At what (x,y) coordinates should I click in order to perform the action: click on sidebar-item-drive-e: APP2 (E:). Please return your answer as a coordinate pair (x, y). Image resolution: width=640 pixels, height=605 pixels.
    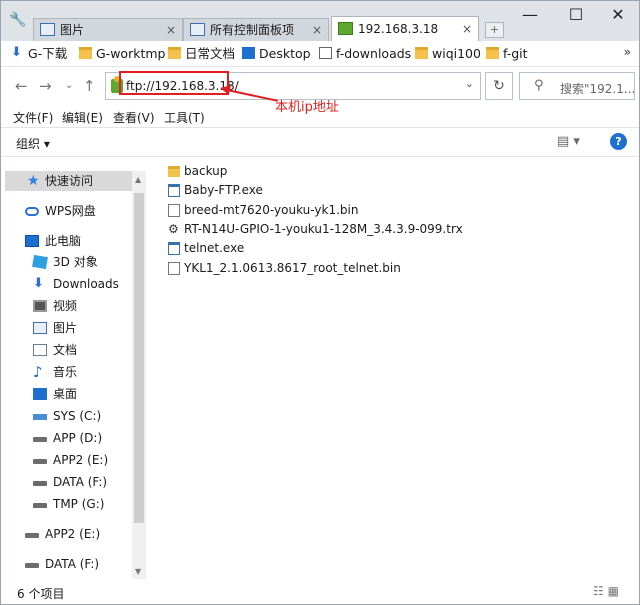
    Looking at the image, I should click on (70, 460).